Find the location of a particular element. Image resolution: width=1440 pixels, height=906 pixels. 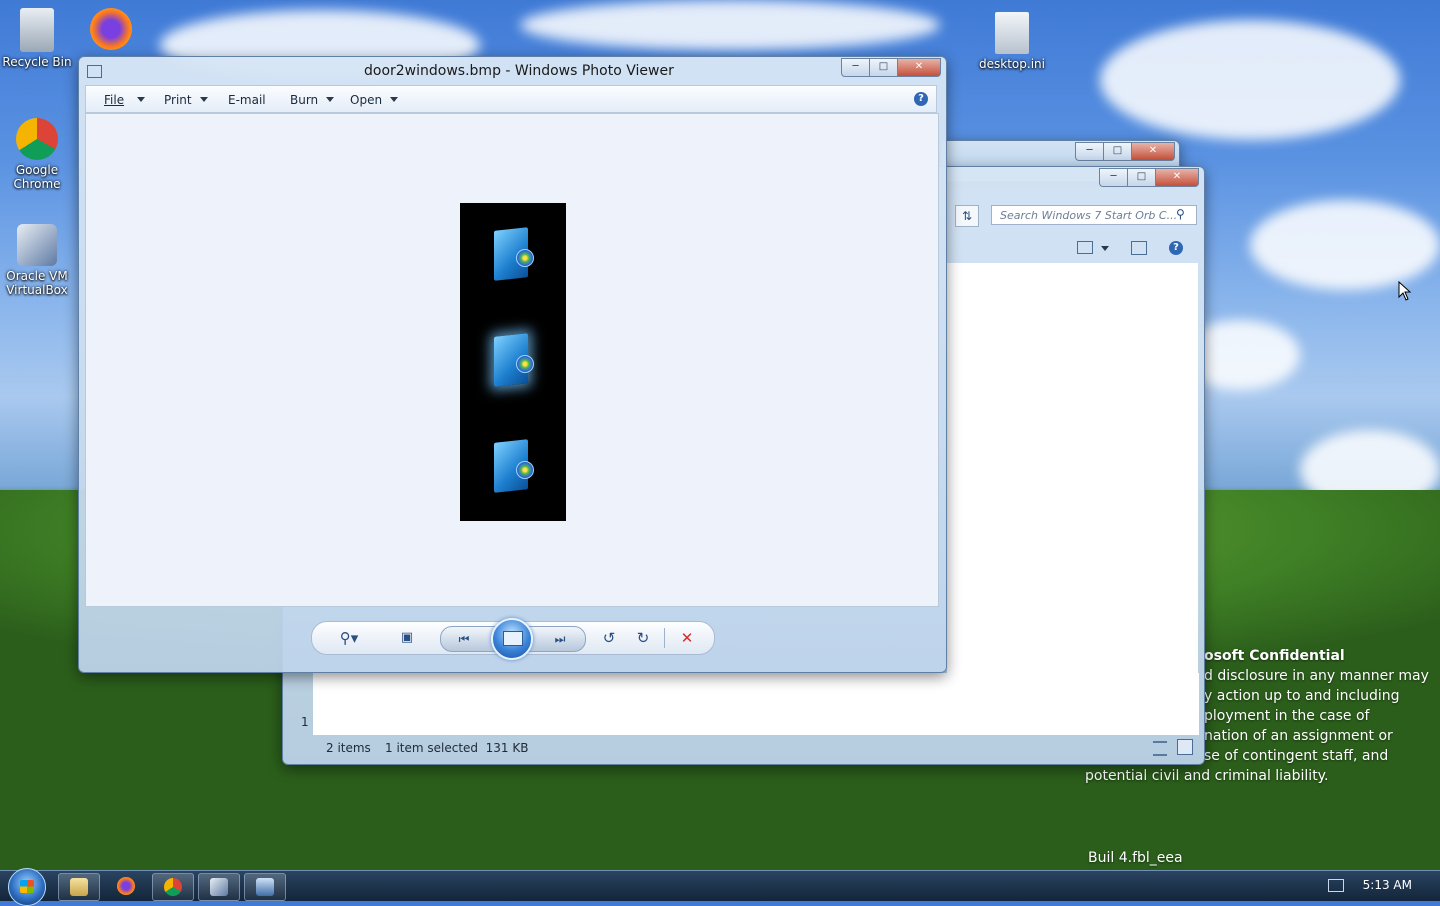

desktop-icon-label: Google Chrome is located at coordinates (37, 177).